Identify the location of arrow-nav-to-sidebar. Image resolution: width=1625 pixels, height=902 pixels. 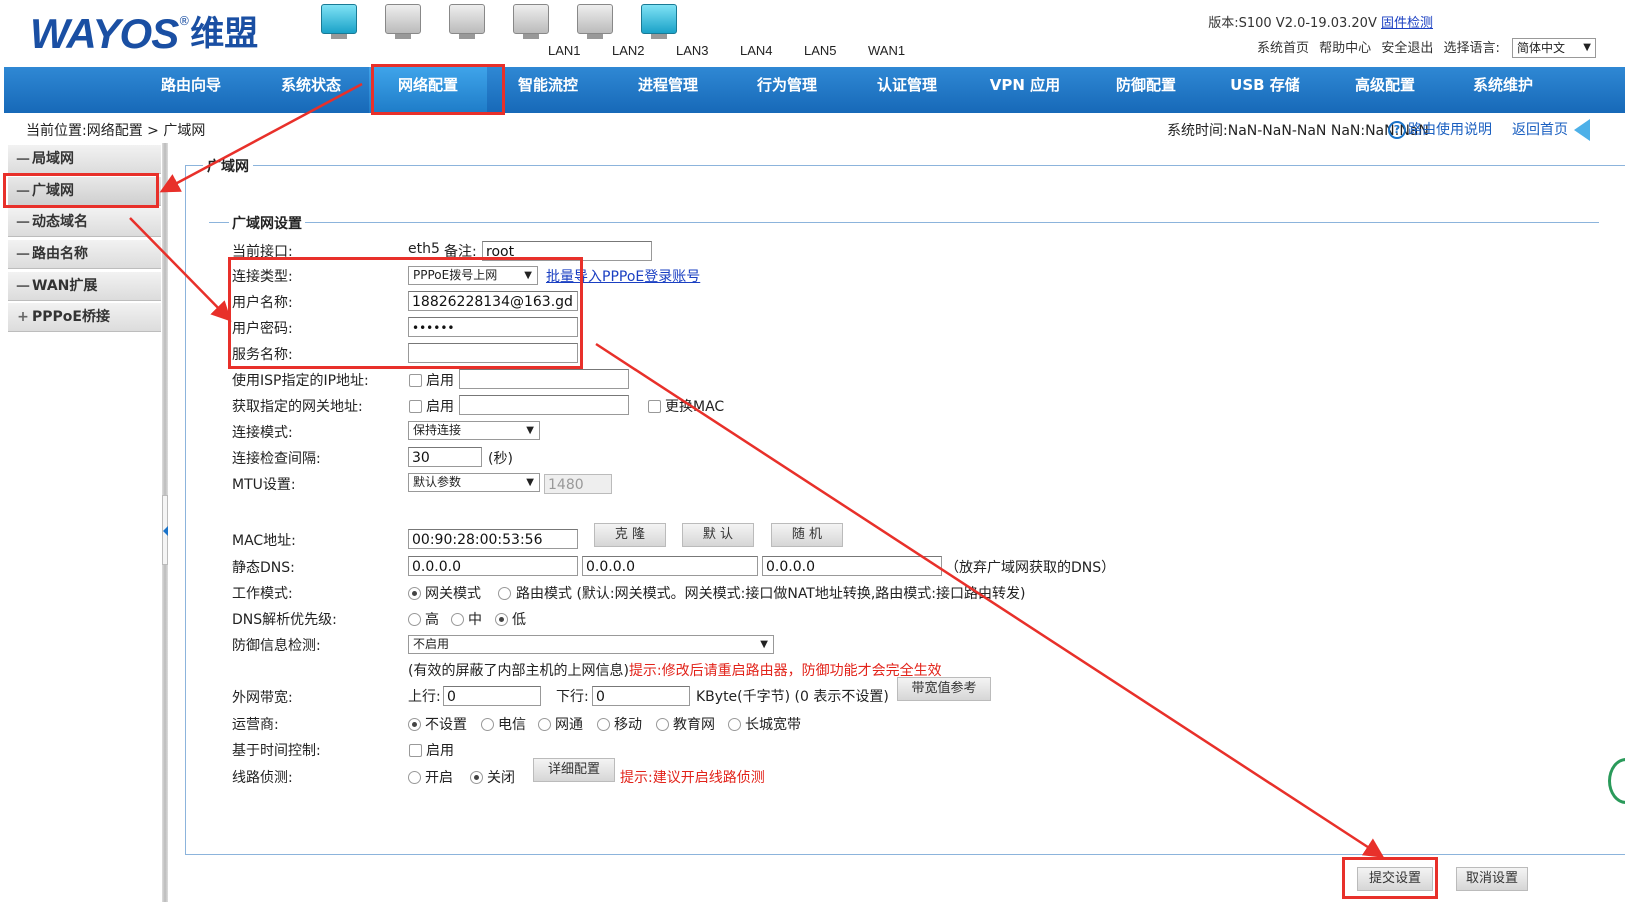
(261, 137).